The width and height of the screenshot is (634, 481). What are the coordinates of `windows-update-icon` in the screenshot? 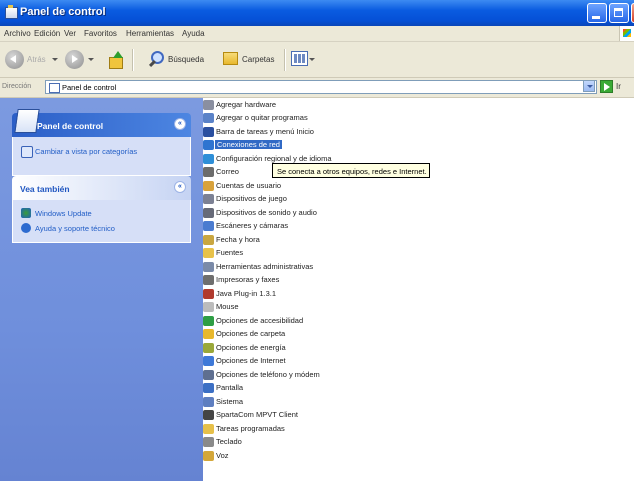 It's located at (26, 213).